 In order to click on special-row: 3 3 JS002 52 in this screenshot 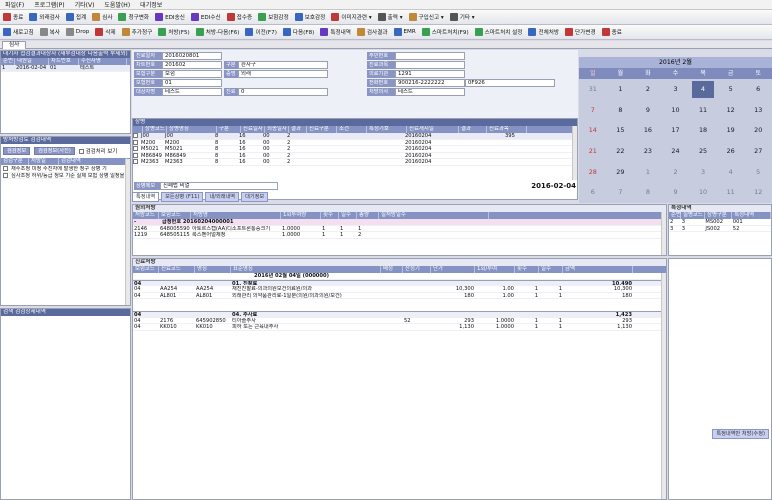, I will do `click(720, 229)`.